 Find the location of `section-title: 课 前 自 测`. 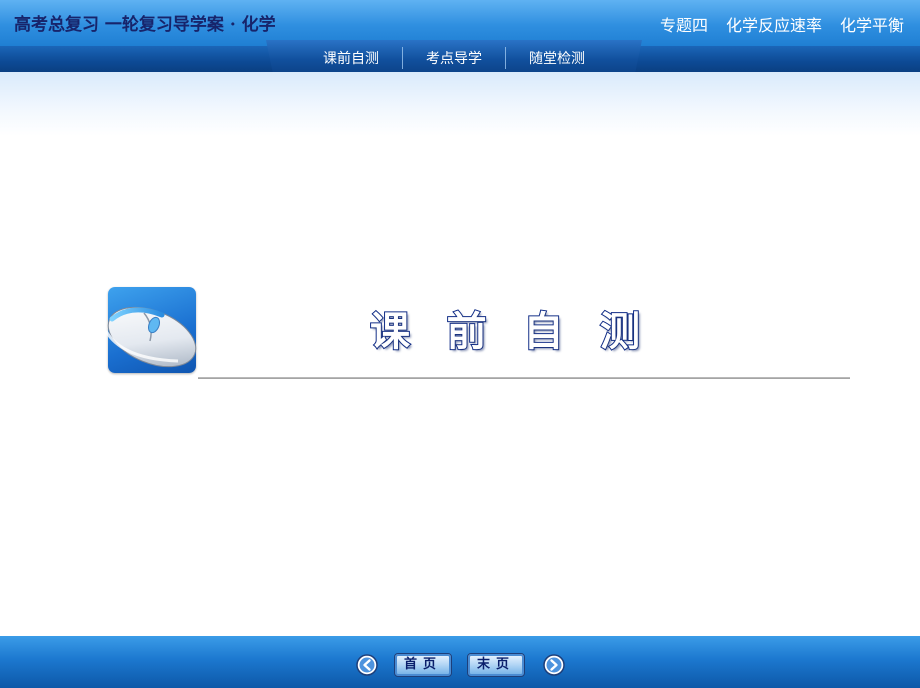

section-title: 课 前 自 测 is located at coordinates (505, 328).